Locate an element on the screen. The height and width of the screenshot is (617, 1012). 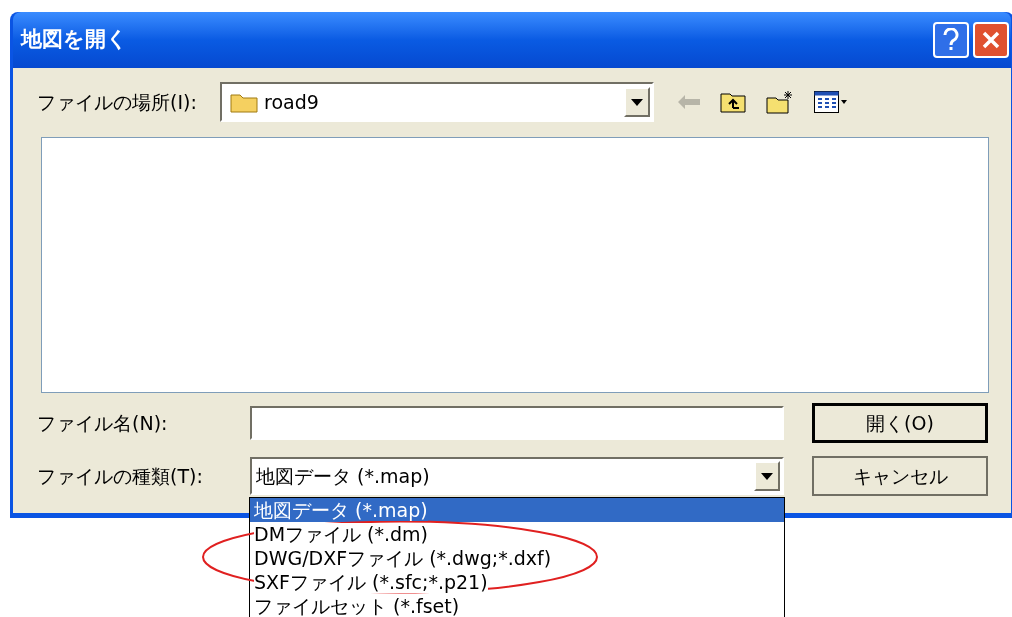
file-type-label: ファイルの種類(T): is located at coordinates (120, 476).